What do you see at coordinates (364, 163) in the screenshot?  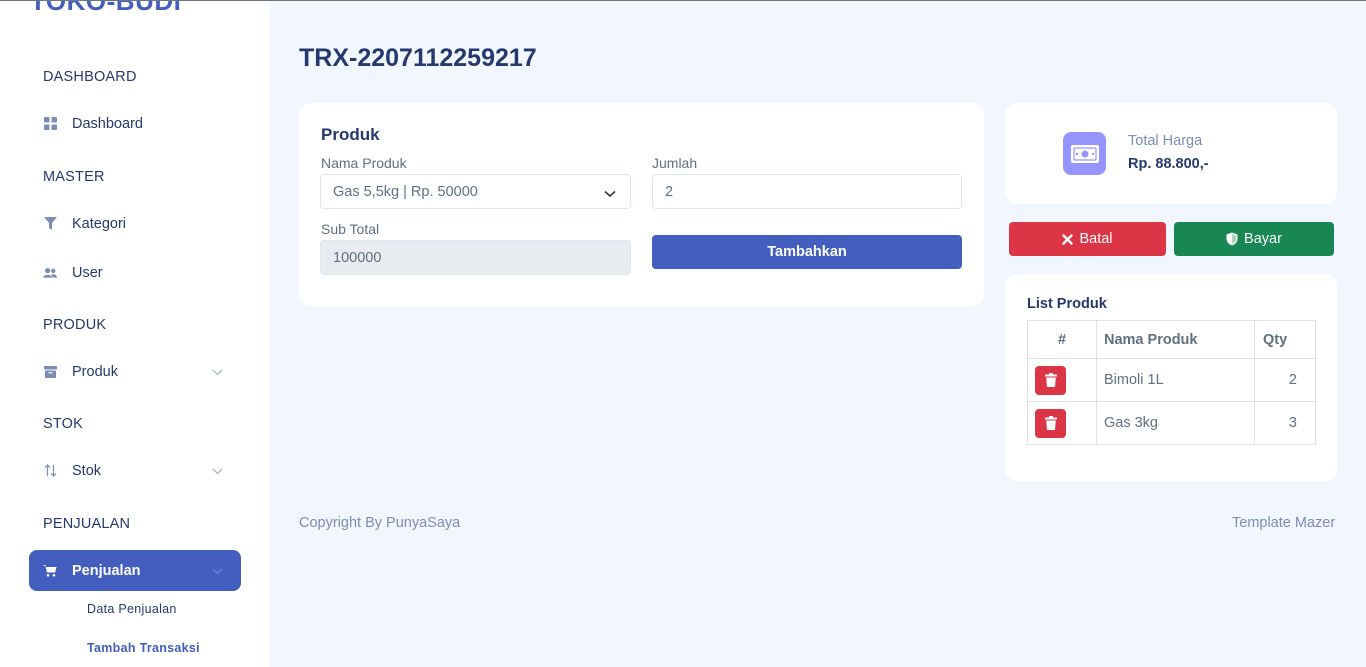 I see `nama-produk-label: Nama Produk` at bounding box center [364, 163].